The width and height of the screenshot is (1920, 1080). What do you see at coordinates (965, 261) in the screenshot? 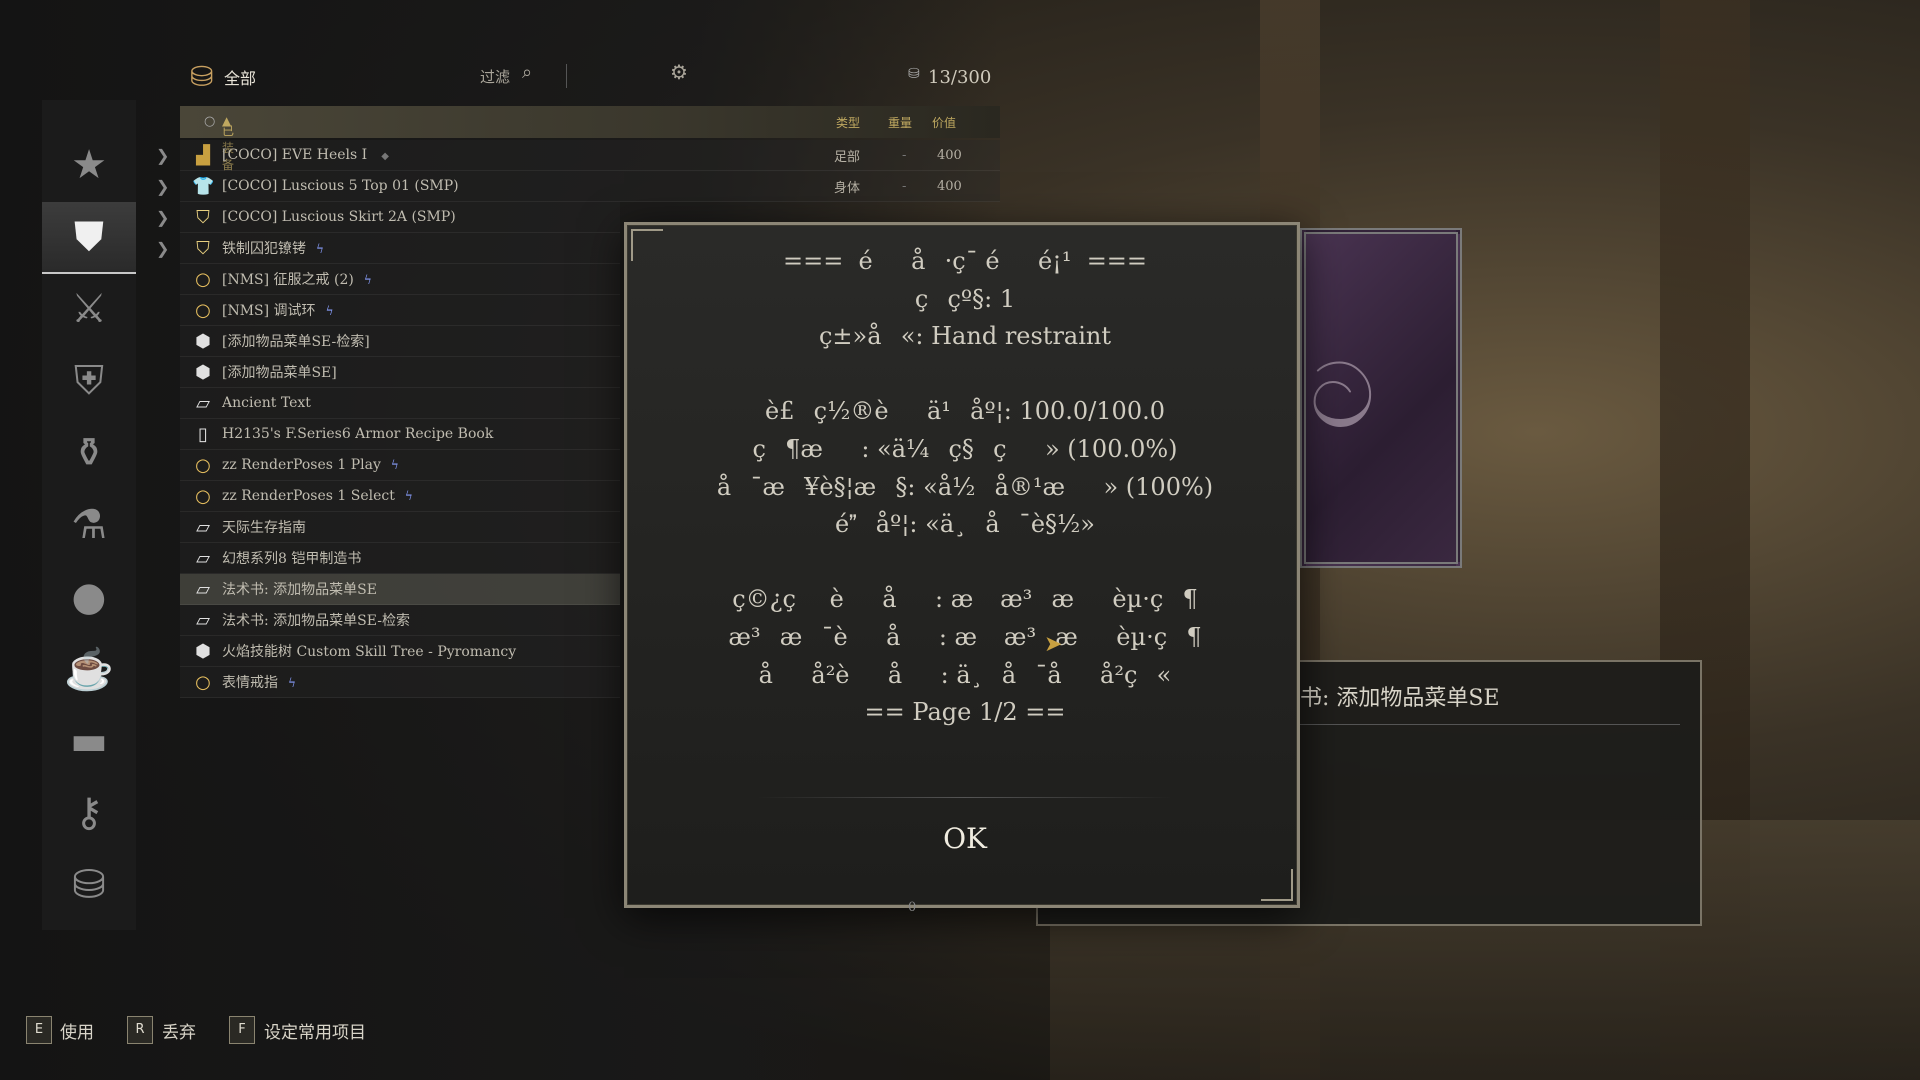
I see `message-line: === éå ·ç¯ éé¡¹ ===` at bounding box center [965, 261].